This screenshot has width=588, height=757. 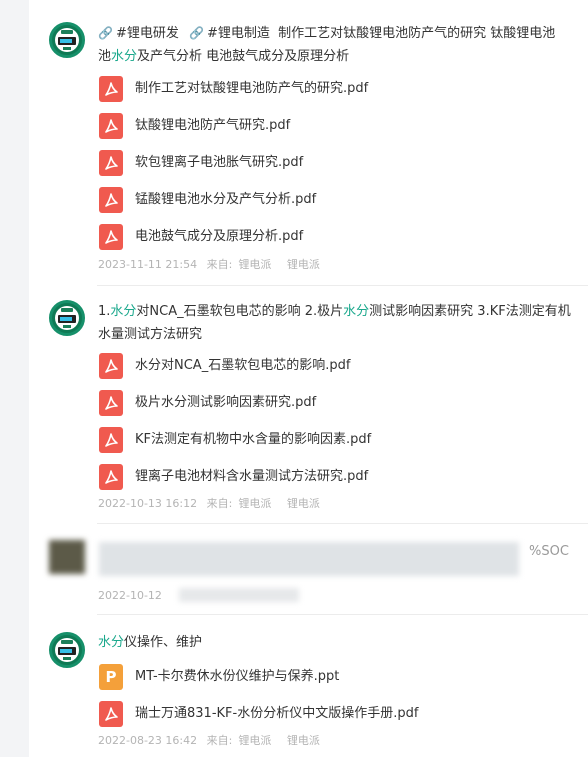 I want to click on post-meta: 2022-10-12, so click(x=133, y=596).